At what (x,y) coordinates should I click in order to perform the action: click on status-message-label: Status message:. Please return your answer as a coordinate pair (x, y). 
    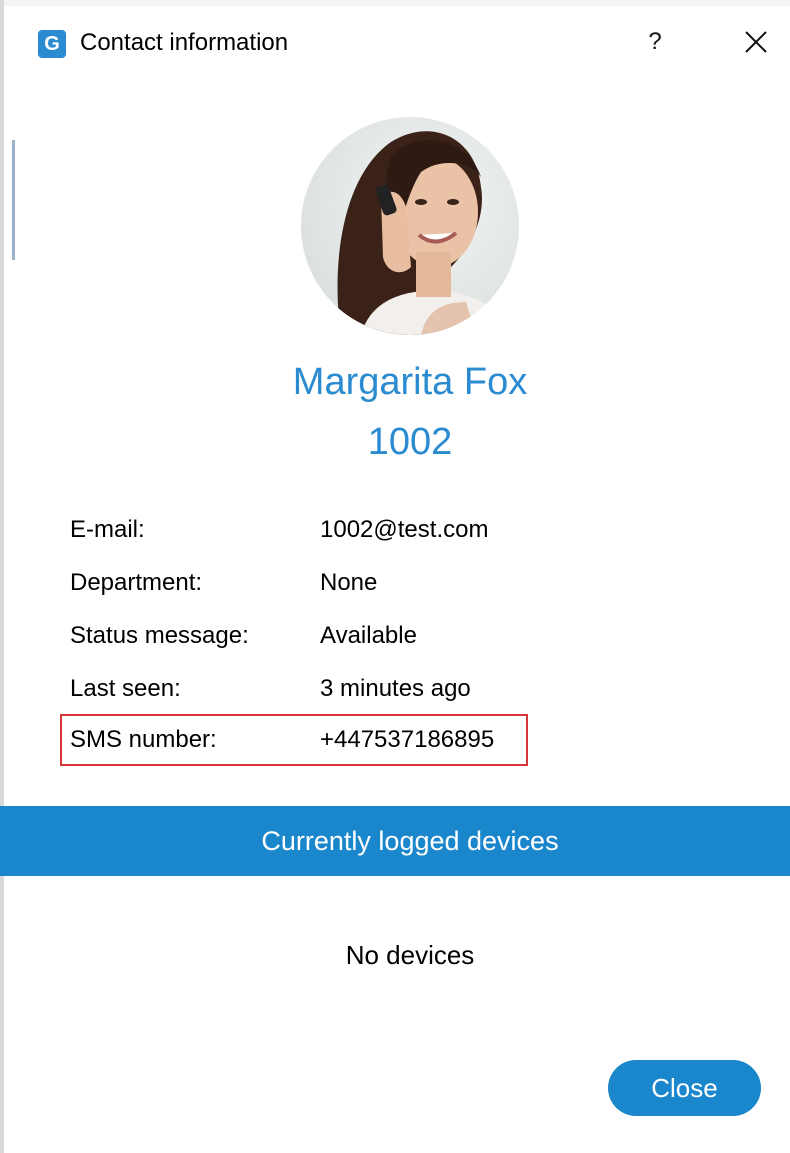
    Looking at the image, I should click on (159, 635).